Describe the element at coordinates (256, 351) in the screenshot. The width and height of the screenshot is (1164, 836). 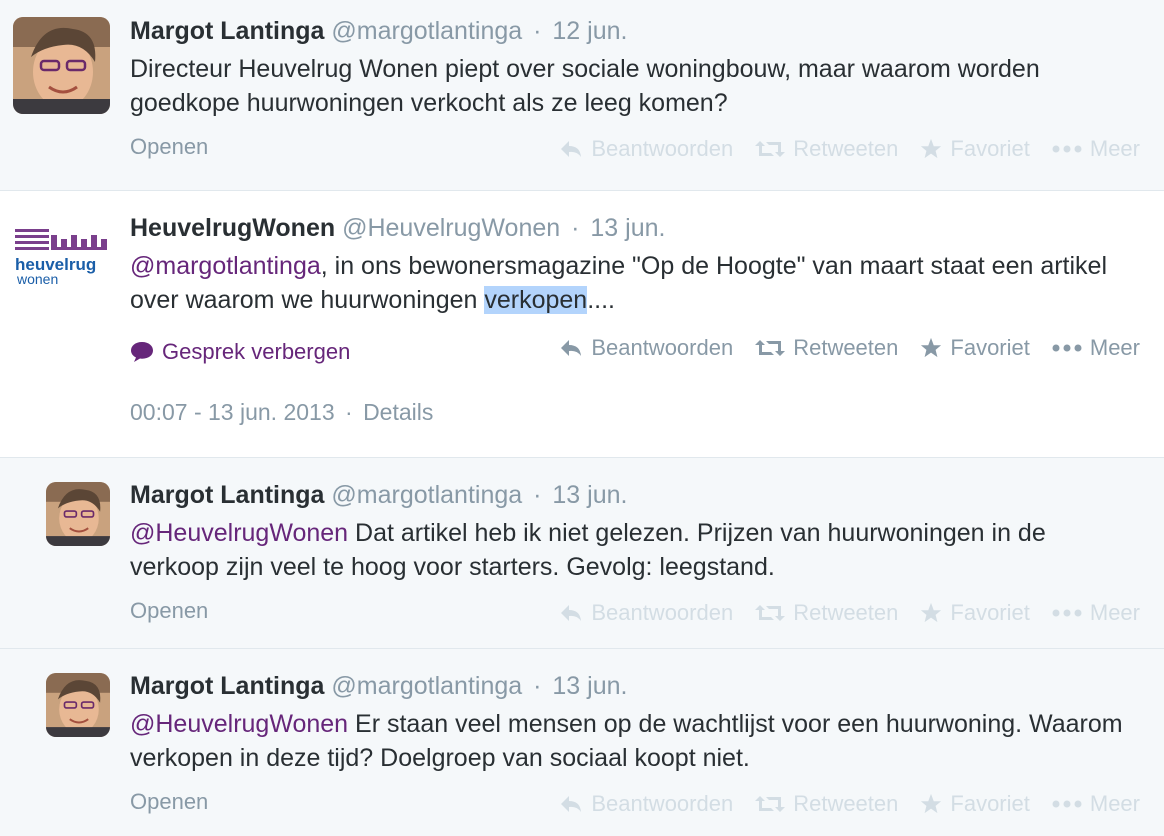
I see `hide-conversation-label: Gesprek verbergen` at that location.